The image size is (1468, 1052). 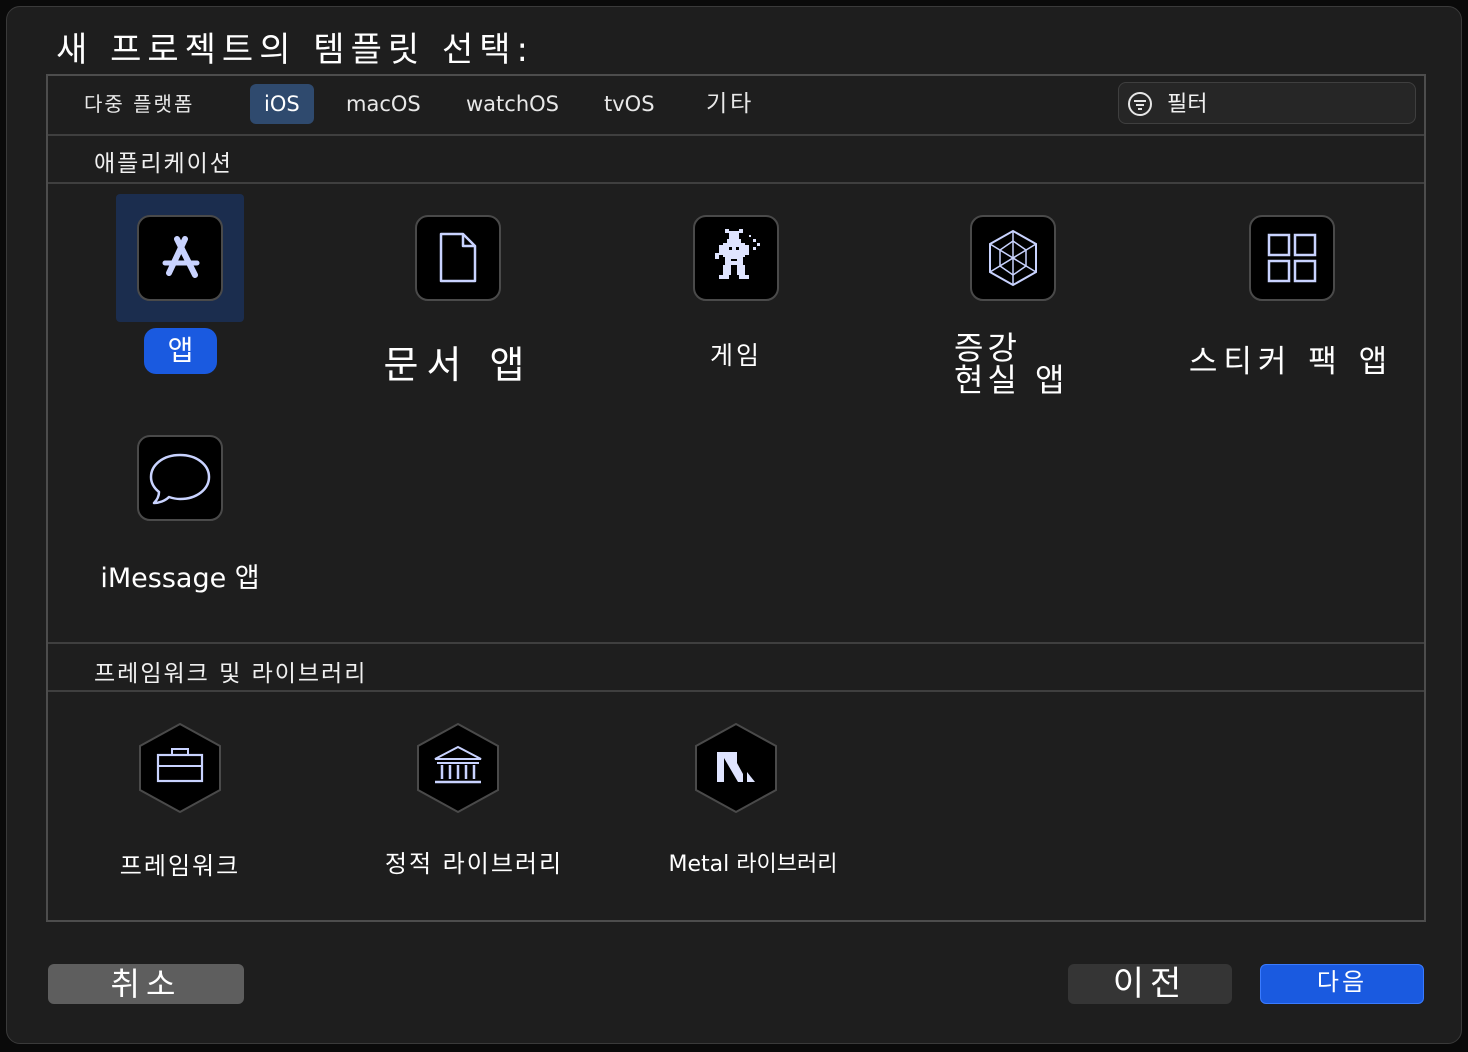 I want to click on tab-other: 기타, so click(x=730, y=104).